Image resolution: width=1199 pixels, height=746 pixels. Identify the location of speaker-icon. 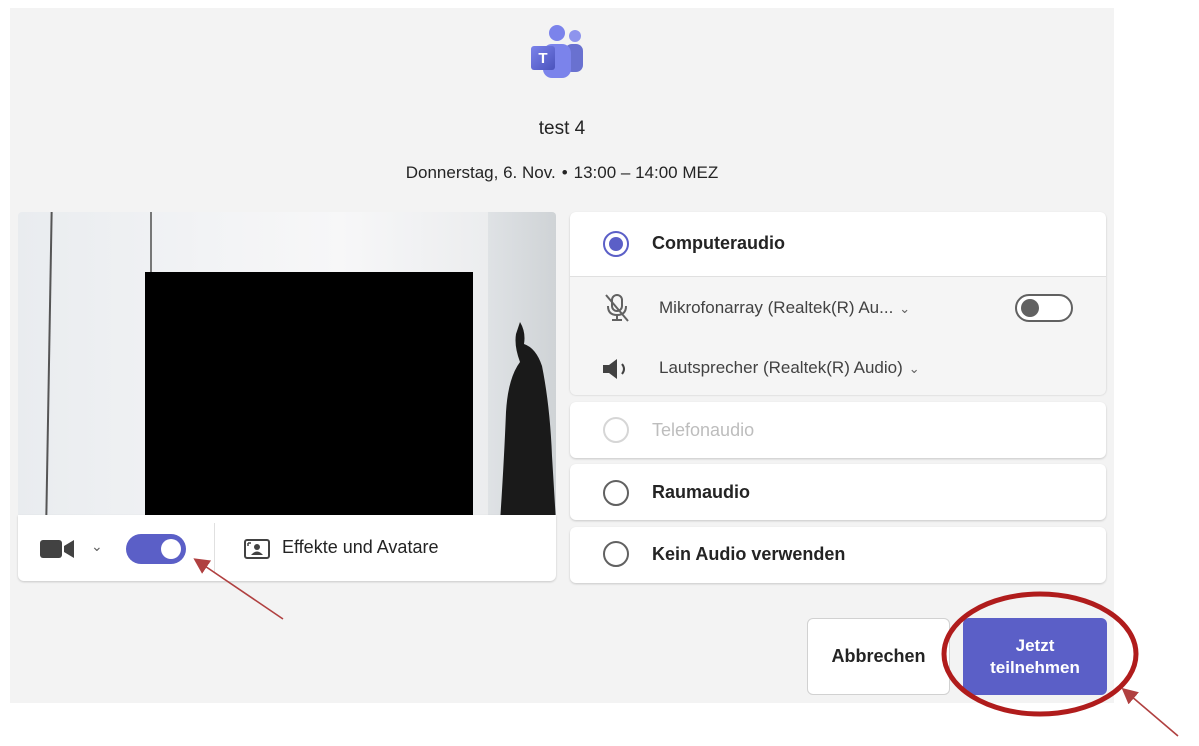
(617, 369).